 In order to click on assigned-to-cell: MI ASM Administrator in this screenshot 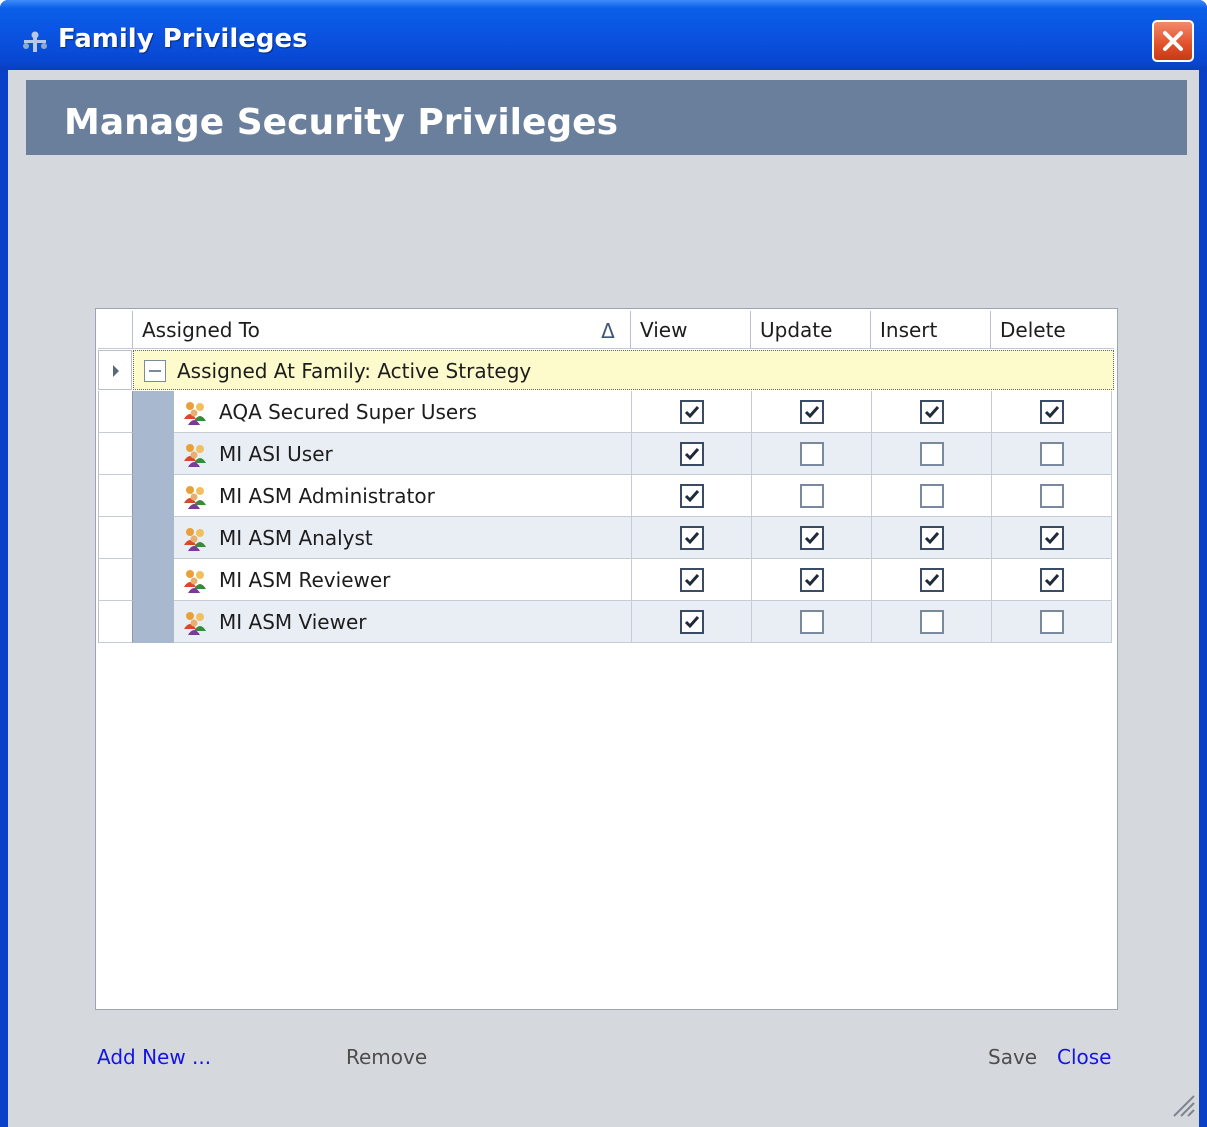, I will do `click(403, 496)`.